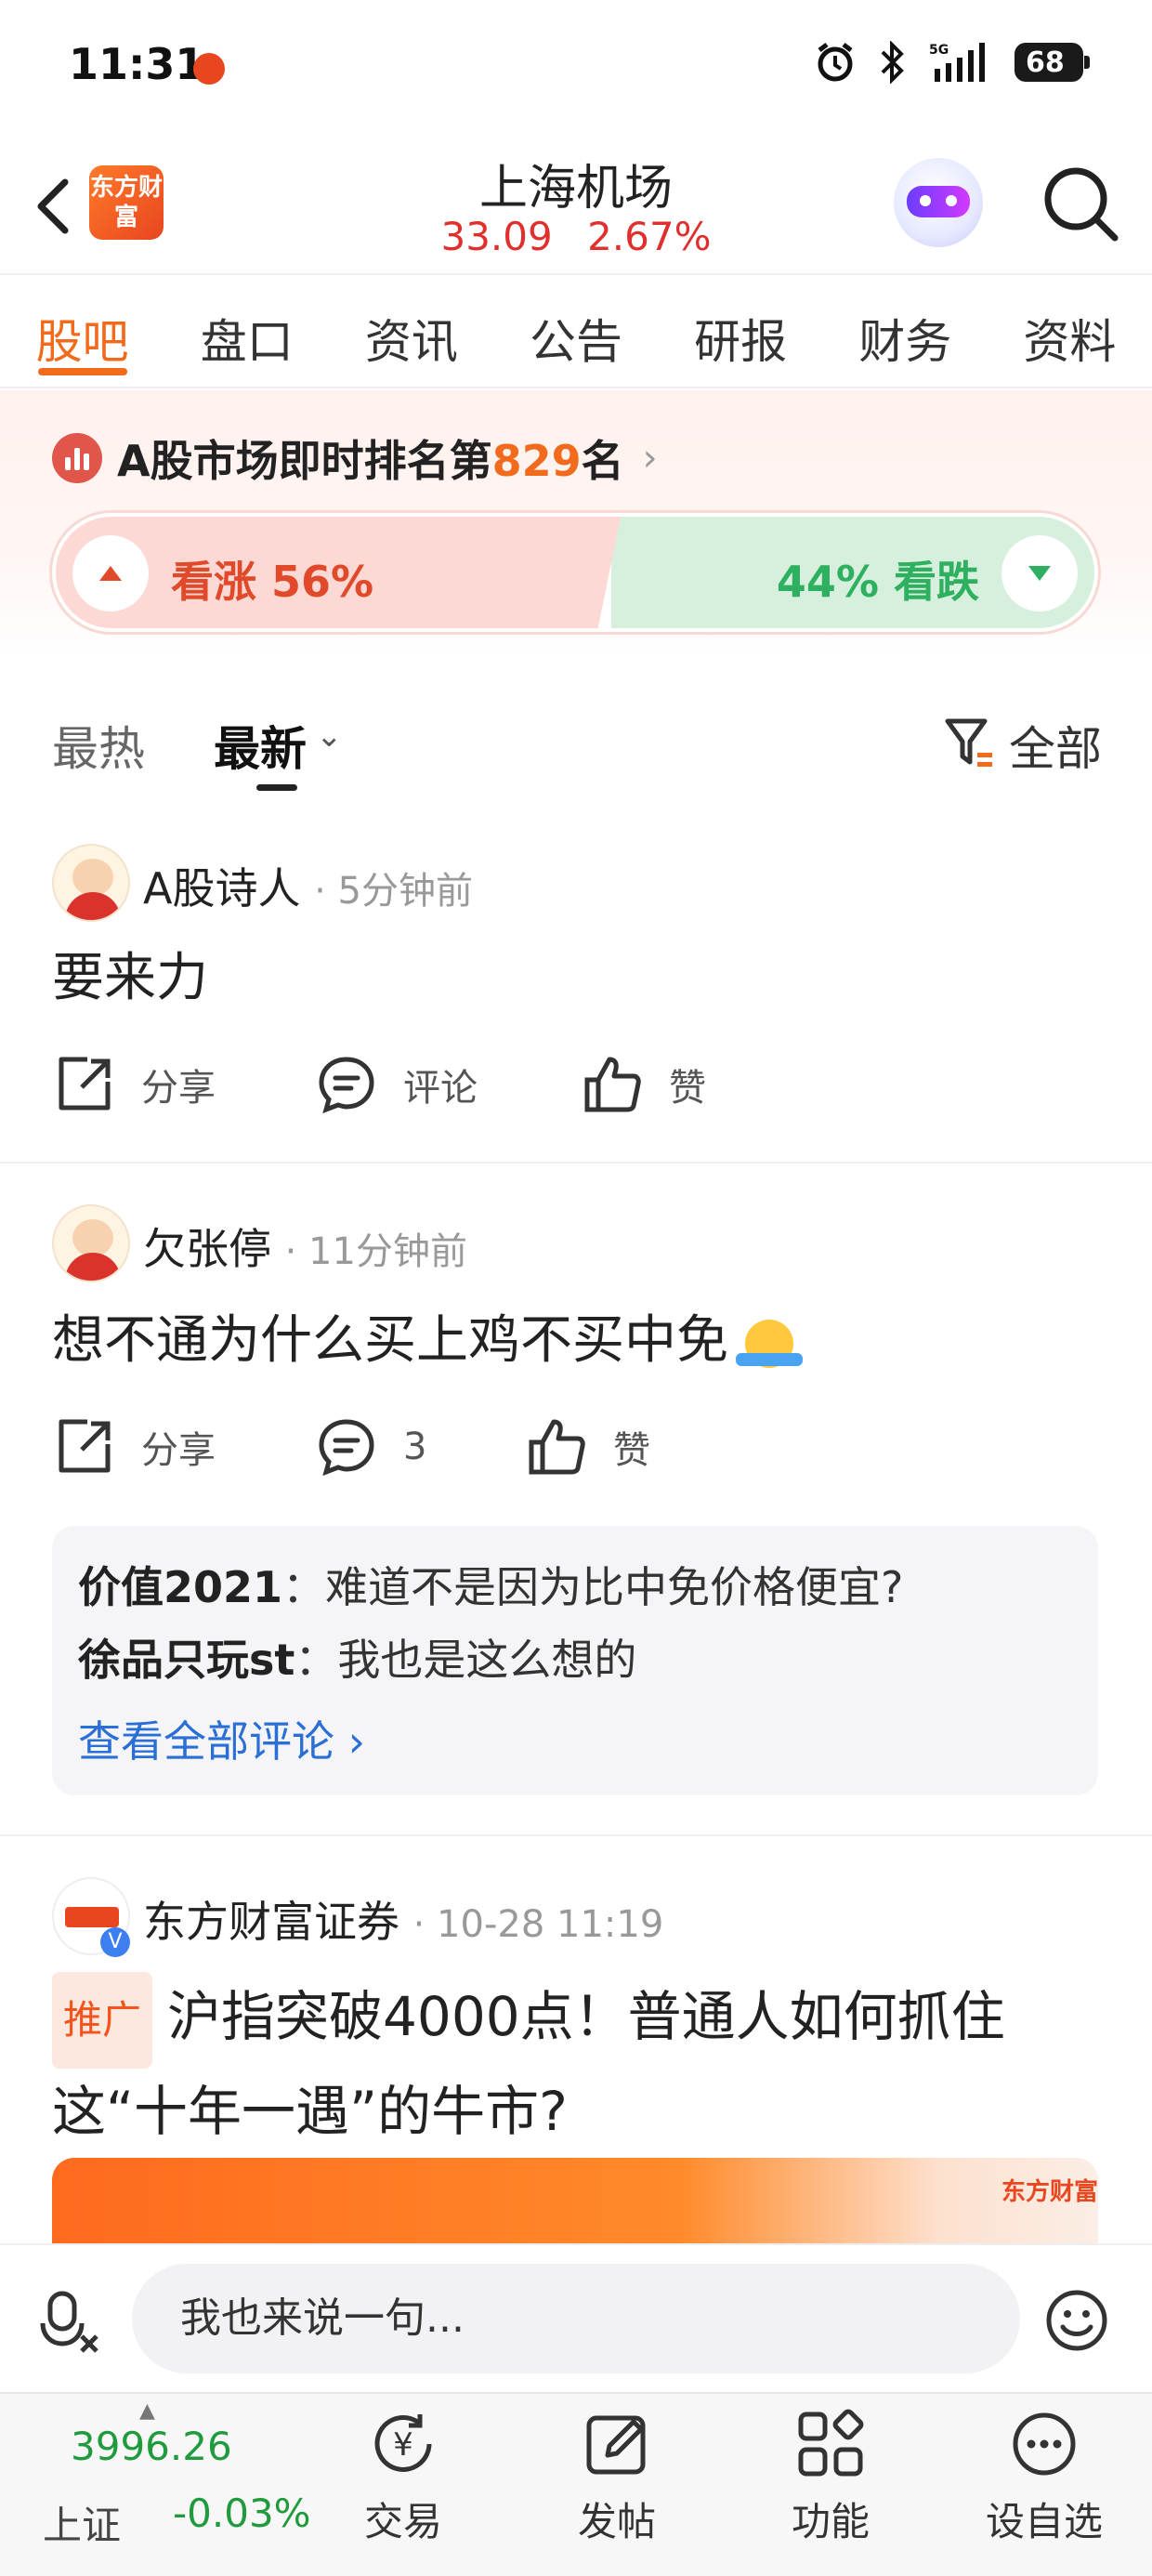 Image resolution: width=1152 pixels, height=2576 pixels. What do you see at coordinates (102, 2020) in the screenshot?
I see `promoted-badge: 推广` at bounding box center [102, 2020].